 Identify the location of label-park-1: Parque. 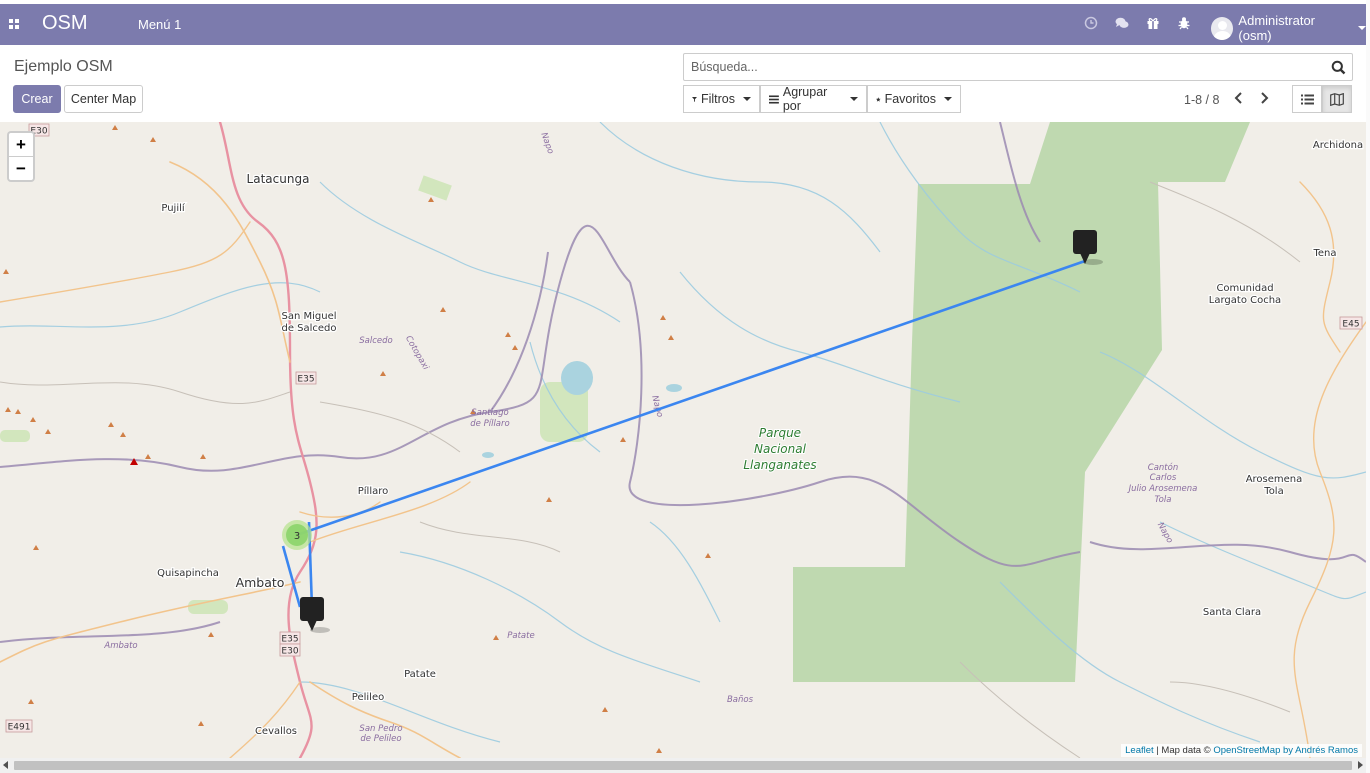
(780, 433).